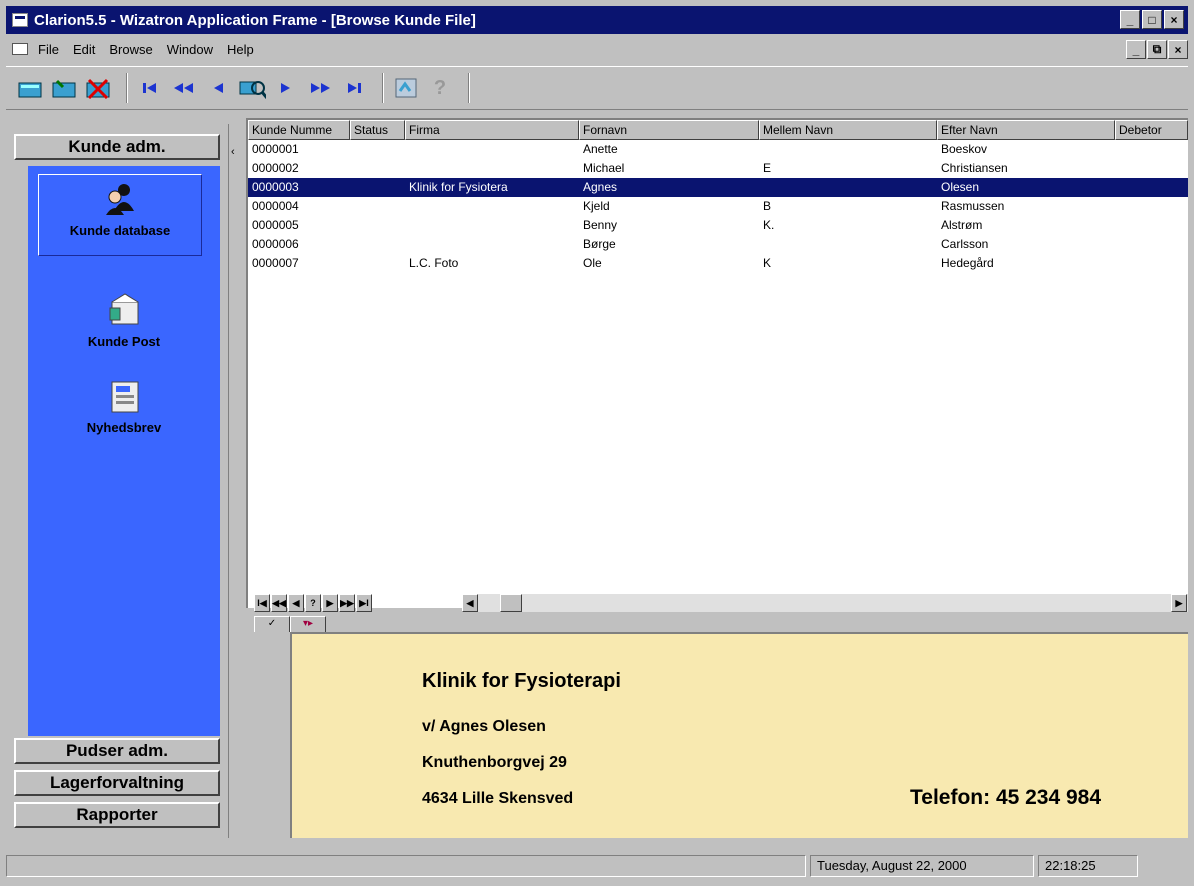  I want to click on detail-tabs: ✓ ▾▸, so click(290, 624).